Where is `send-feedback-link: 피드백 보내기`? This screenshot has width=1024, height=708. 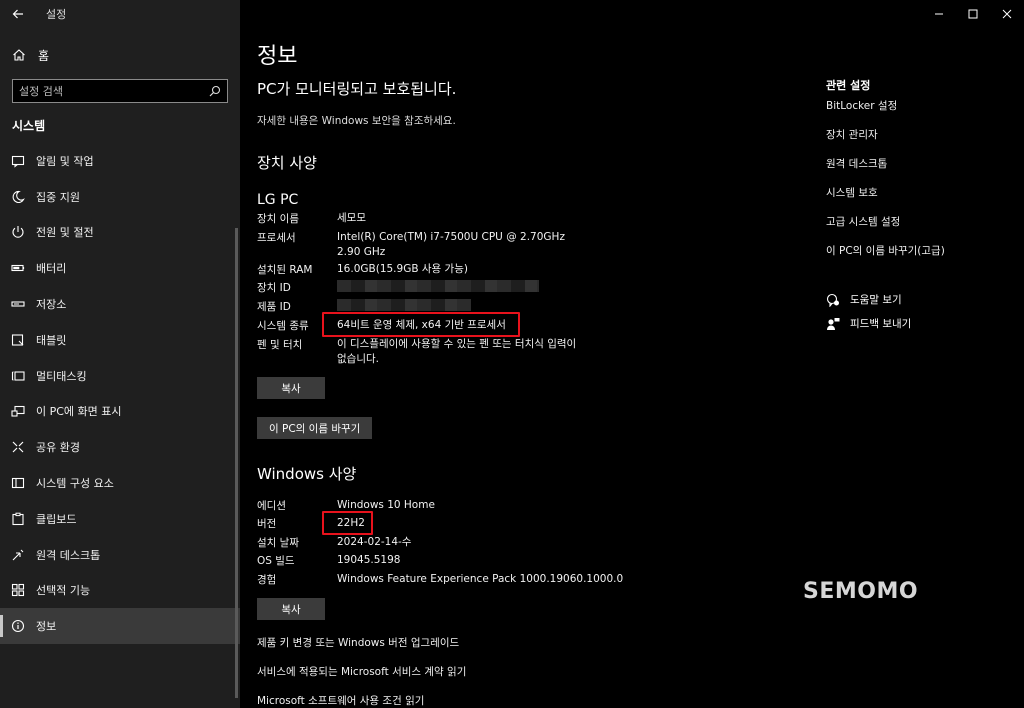
send-feedback-link: 피드백 보내기 is located at coordinates (868, 323).